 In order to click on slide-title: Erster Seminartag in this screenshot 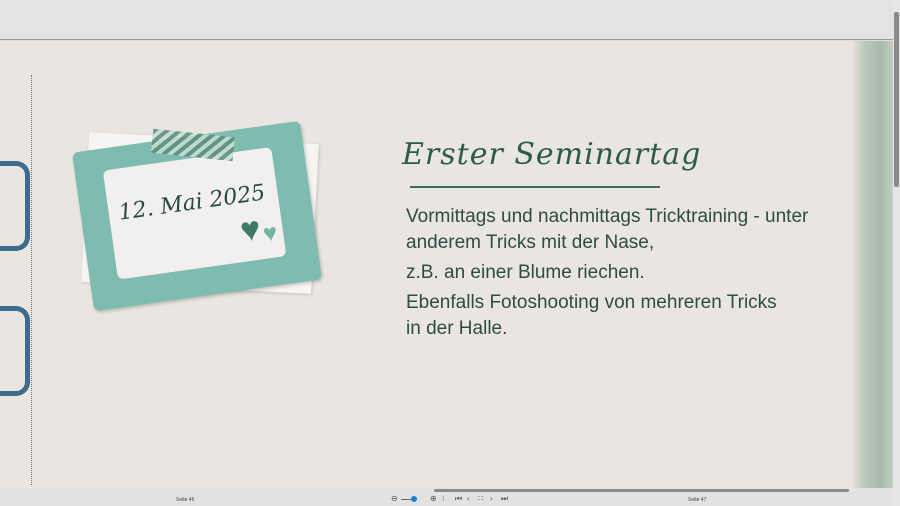, I will do `click(552, 154)`.